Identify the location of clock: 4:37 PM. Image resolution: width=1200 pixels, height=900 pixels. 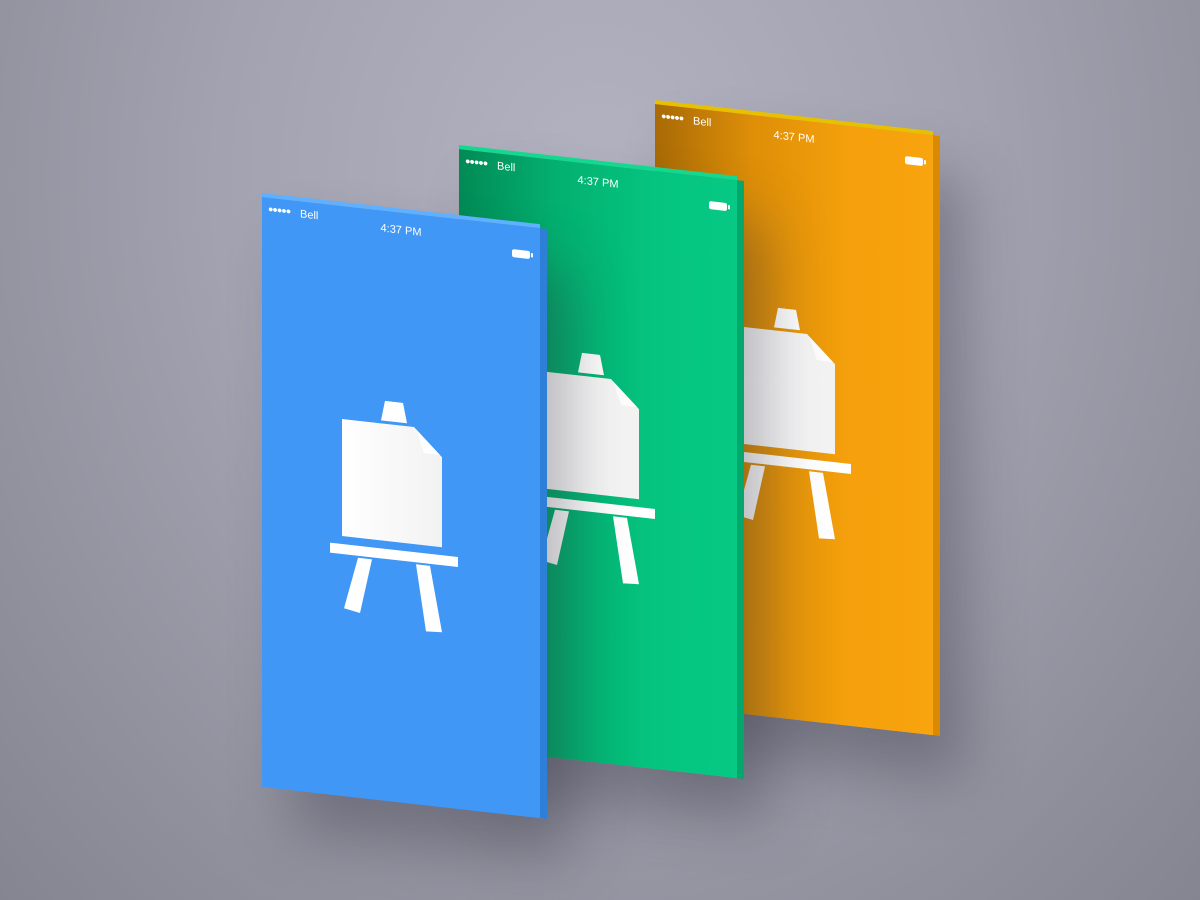
(794, 137).